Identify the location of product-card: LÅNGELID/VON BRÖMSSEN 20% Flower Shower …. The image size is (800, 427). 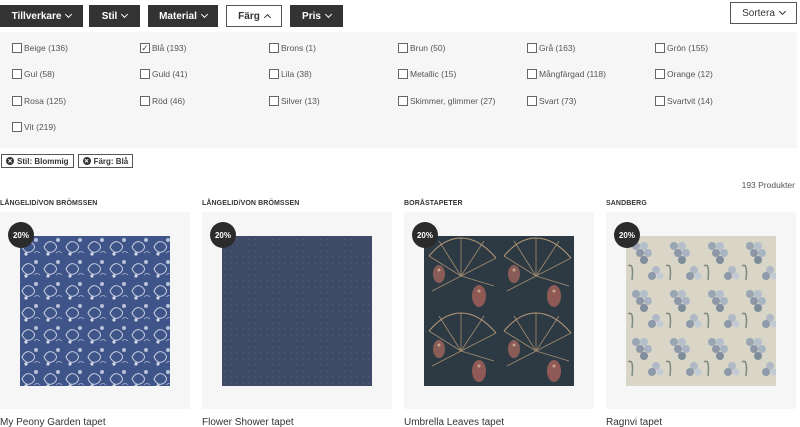
(297, 313).